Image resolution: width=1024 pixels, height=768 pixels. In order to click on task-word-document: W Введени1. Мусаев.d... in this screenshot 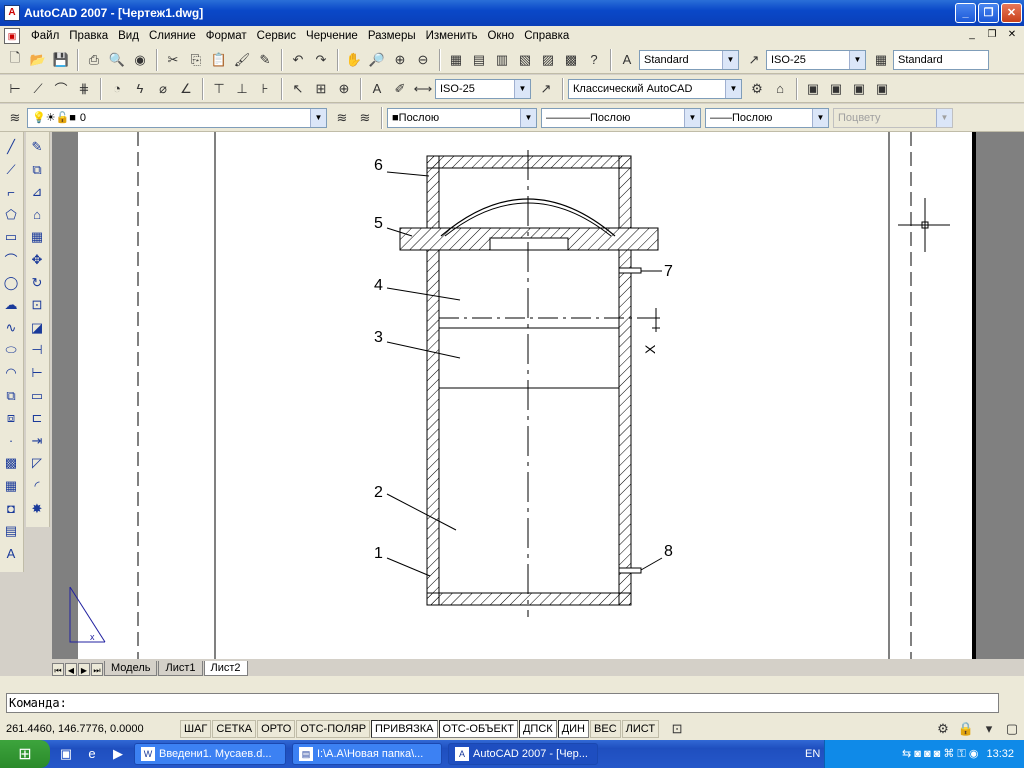, I will do `click(210, 754)`.